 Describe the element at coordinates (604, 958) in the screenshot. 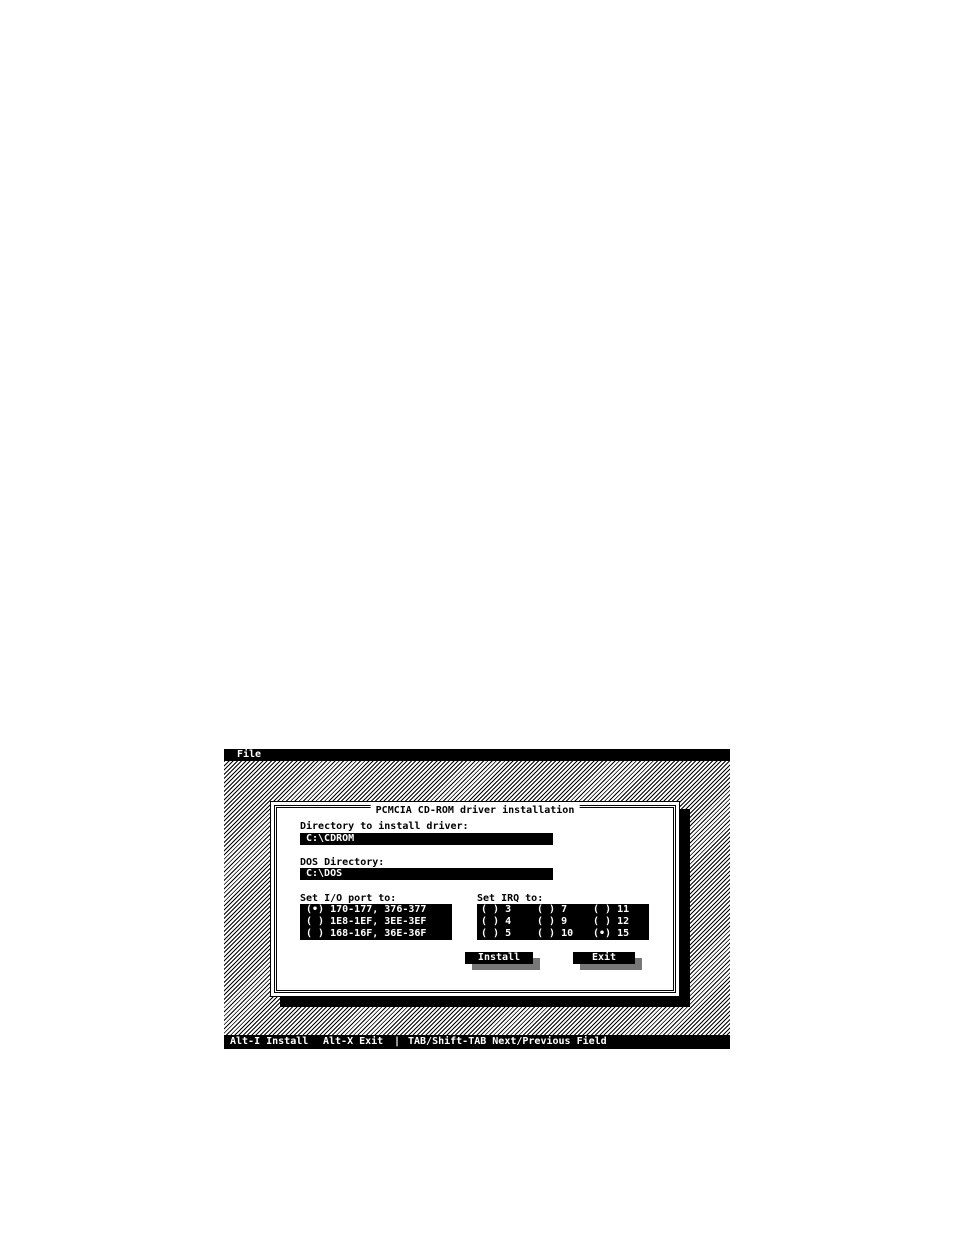

I see `exit-button: Exit` at that location.